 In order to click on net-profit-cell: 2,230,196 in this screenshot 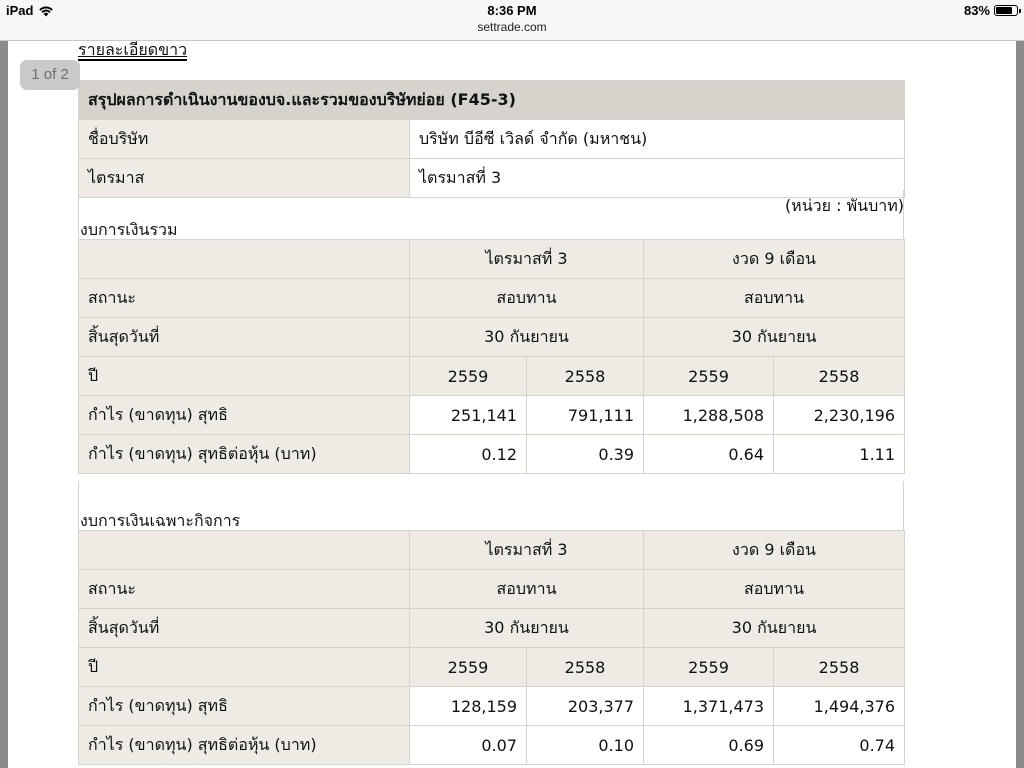, I will do `click(839, 415)`.